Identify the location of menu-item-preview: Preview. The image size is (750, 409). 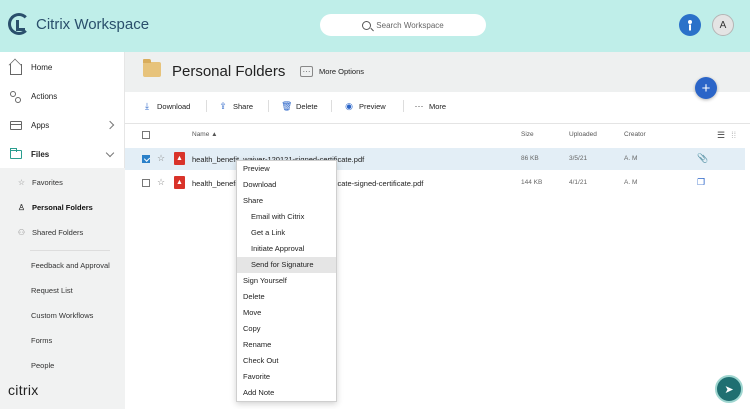
(286, 169).